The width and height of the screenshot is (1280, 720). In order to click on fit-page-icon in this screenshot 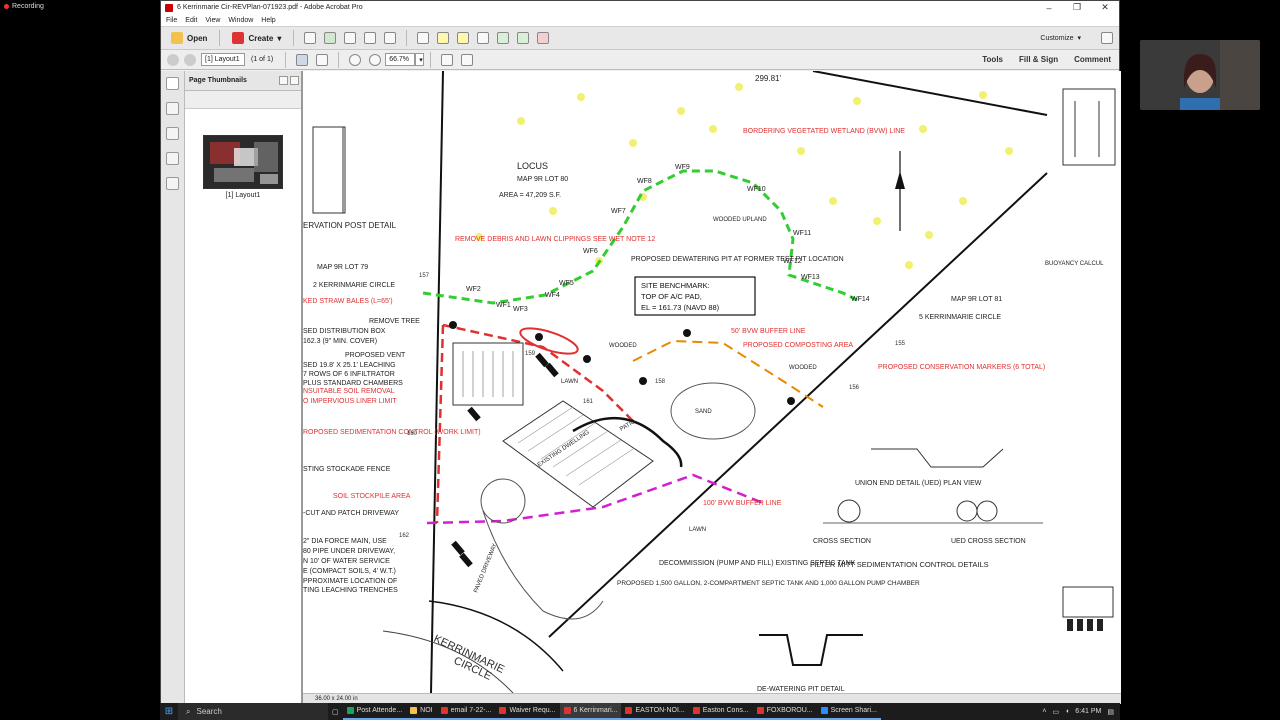, I will do `click(447, 59)`.